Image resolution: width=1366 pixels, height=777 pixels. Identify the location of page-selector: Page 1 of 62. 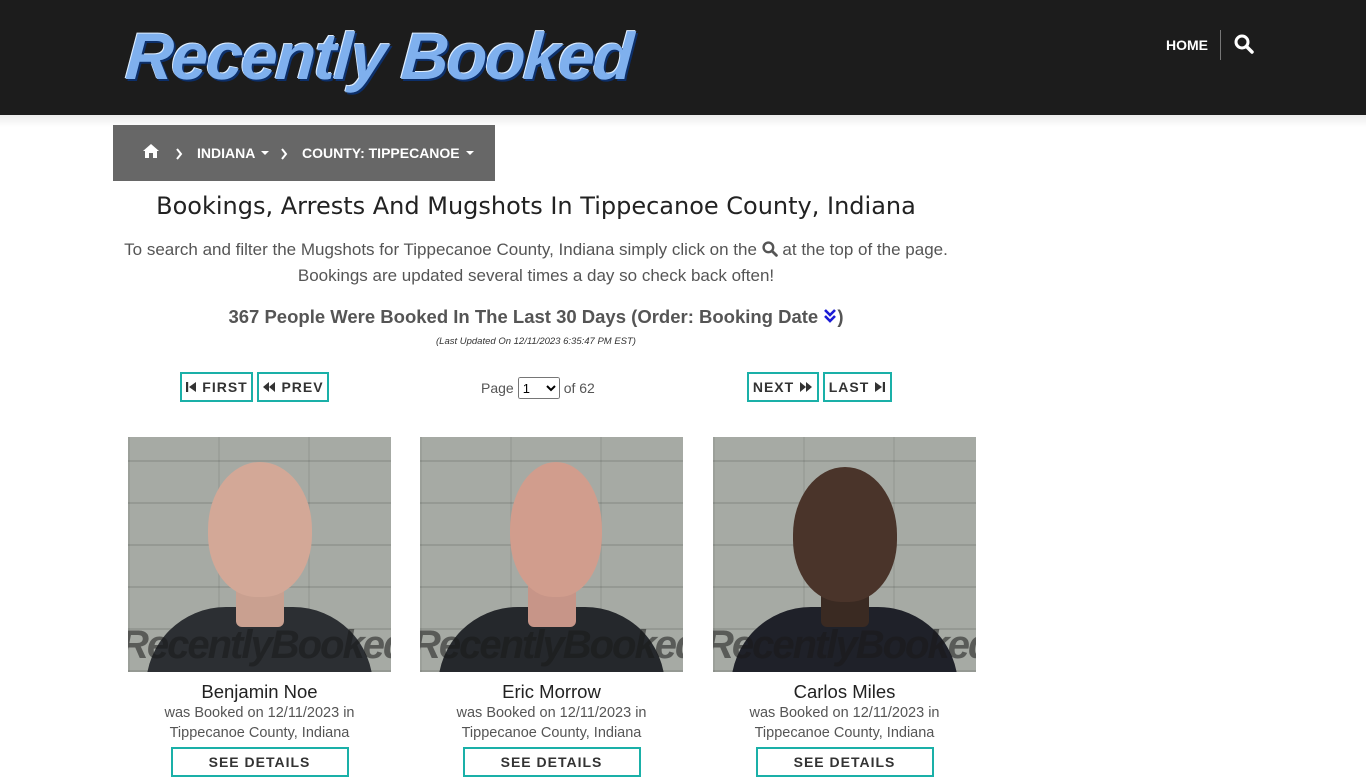
(538, 388).